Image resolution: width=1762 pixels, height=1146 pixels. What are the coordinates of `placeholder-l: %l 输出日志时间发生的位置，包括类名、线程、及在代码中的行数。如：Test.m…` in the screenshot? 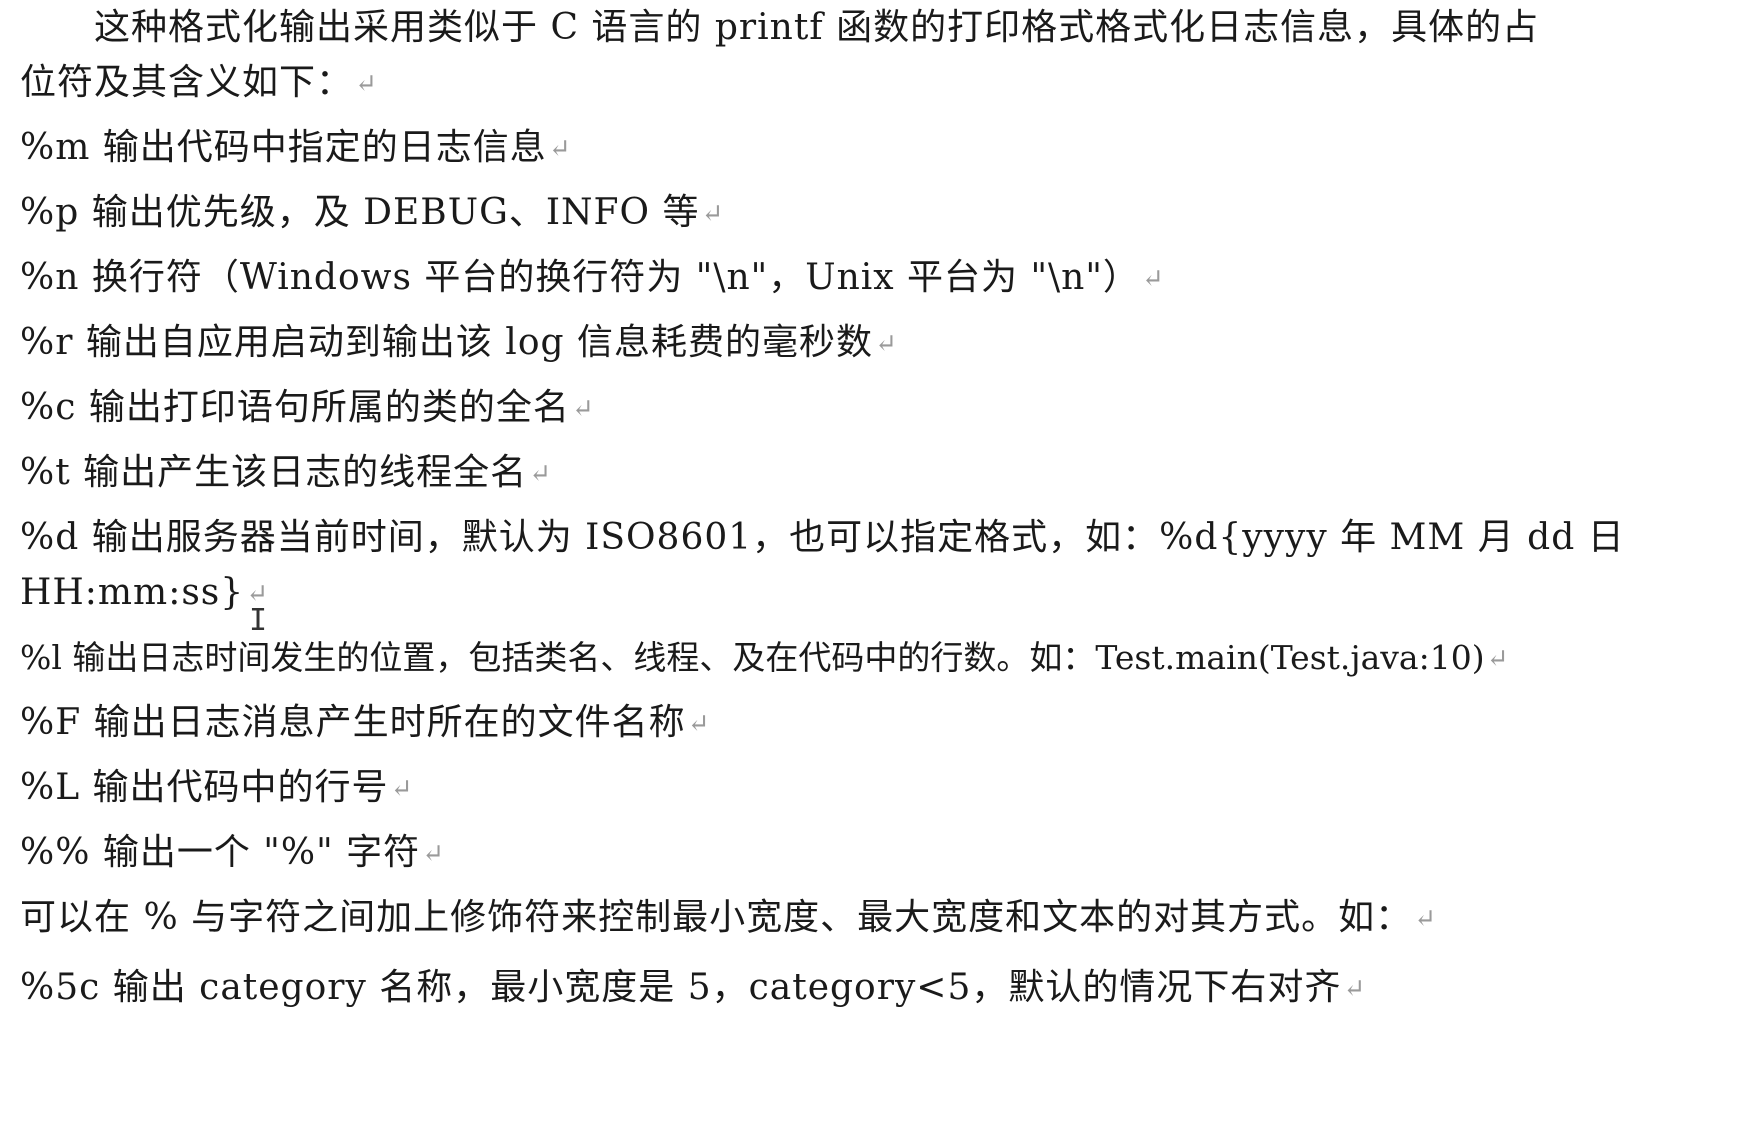 It's located at (881, 658).